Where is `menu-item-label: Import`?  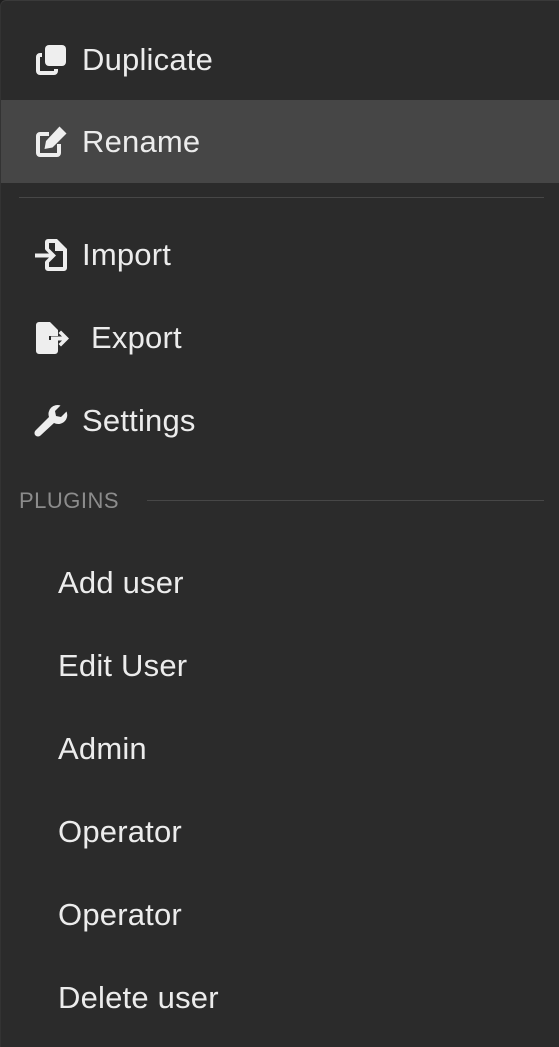 menu-item-label: Import is located at coordinates (127, 254).